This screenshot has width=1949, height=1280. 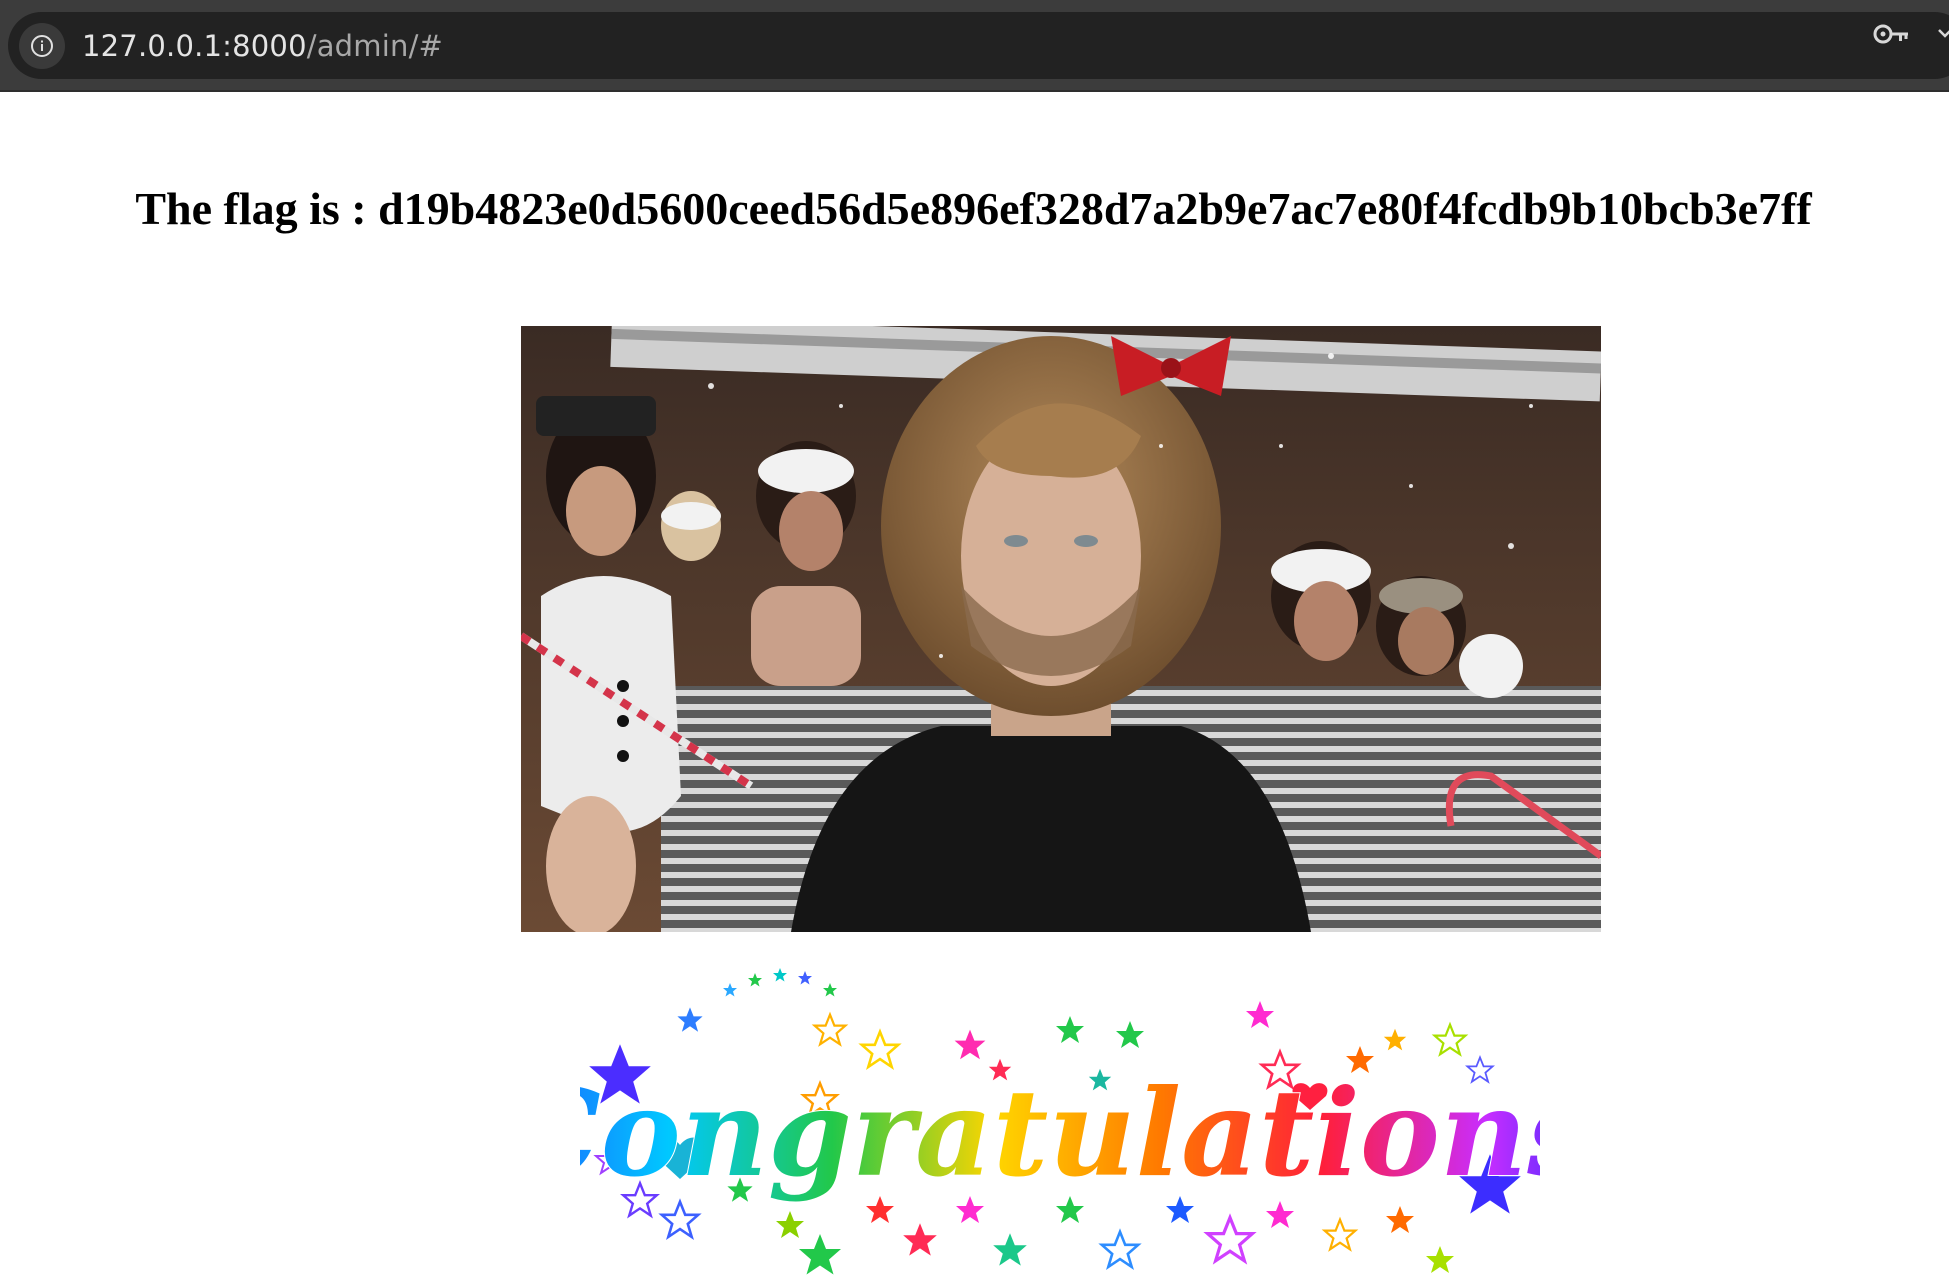 I want to click on browser-toolbar: 127.0.0.1:8000/admin/#, so click(x=974, y=46).